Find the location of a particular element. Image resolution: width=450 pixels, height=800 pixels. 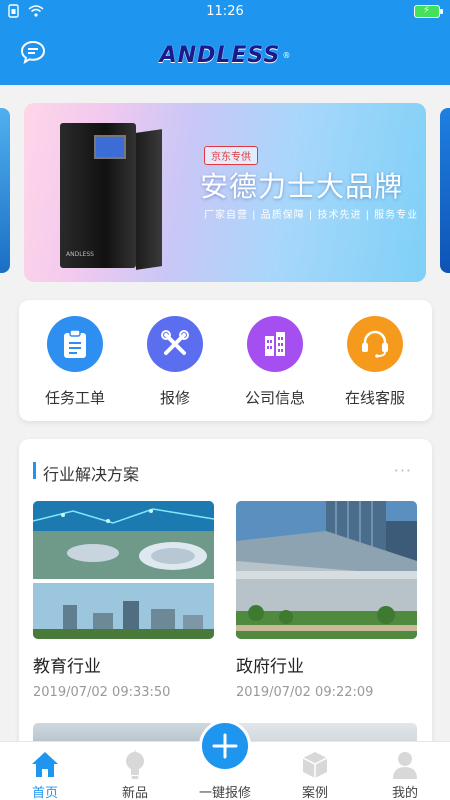

industry-image-government is located at coordinates (326, 570).